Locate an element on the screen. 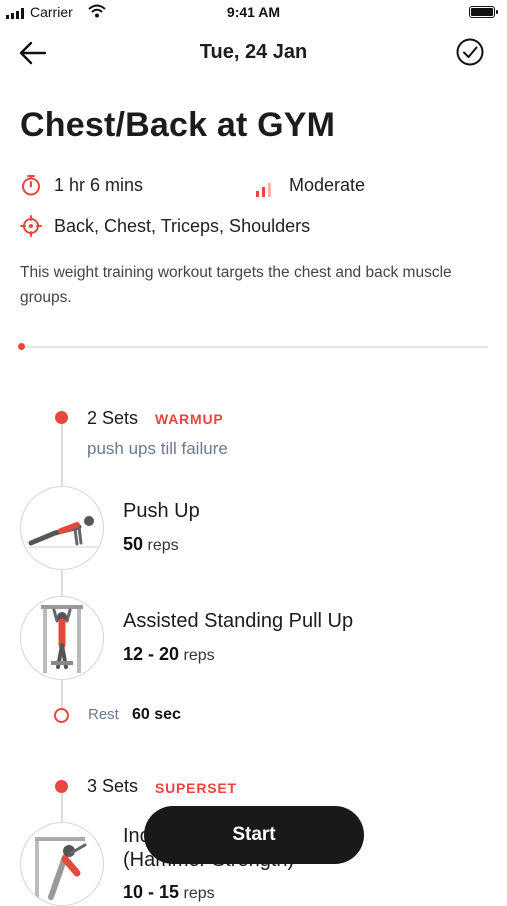 Image resolution: width=507 pixels, height=906 pixels. workout-progress-track is located at coordinates (254, 347).